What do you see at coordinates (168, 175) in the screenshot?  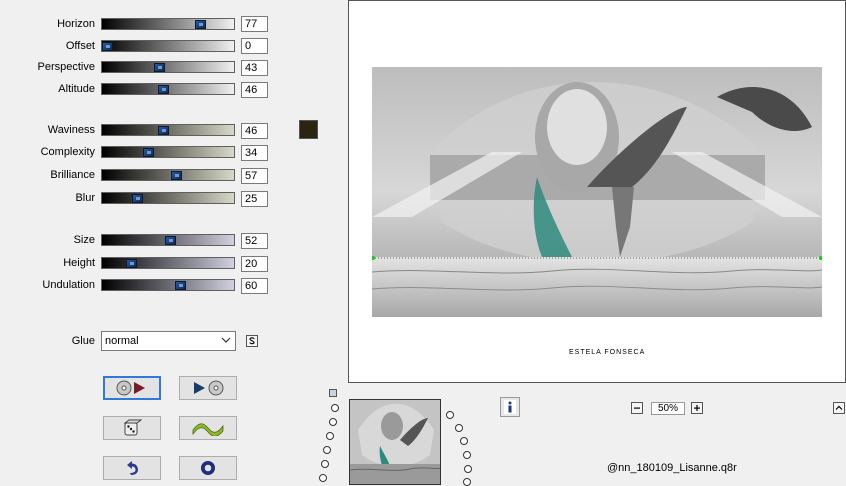 I see `brilliance-slider` at bounding box center [168, 175].